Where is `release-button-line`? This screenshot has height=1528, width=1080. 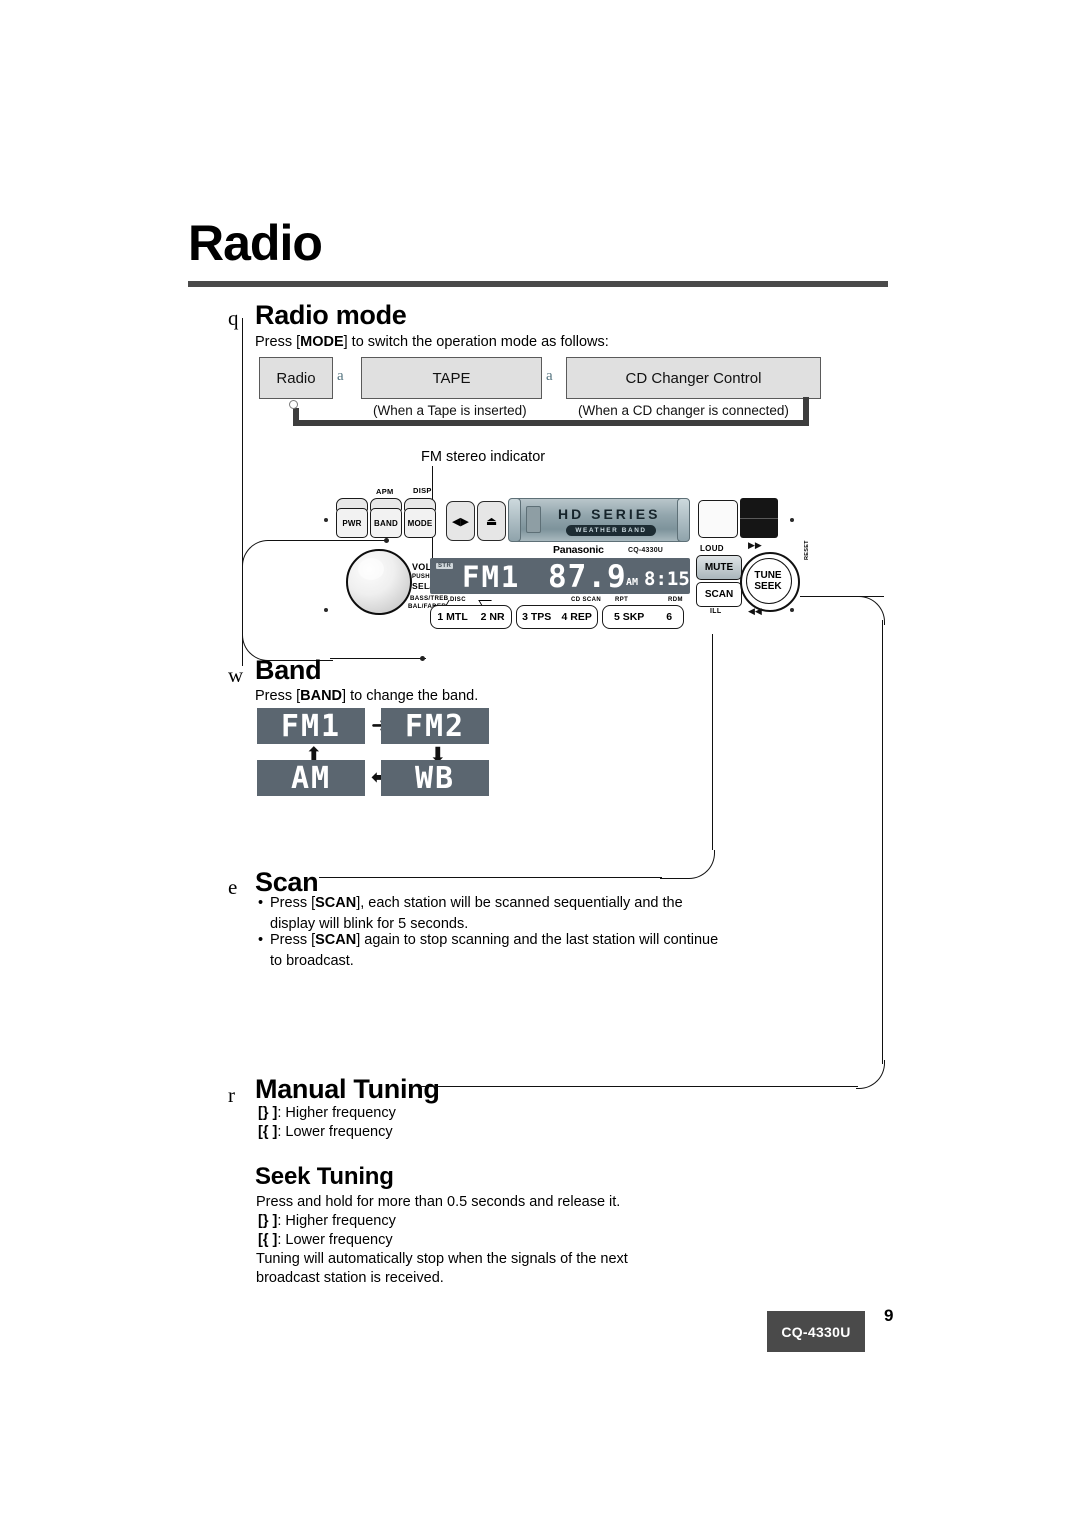
release-button-line is located at coordinates (759, 518).